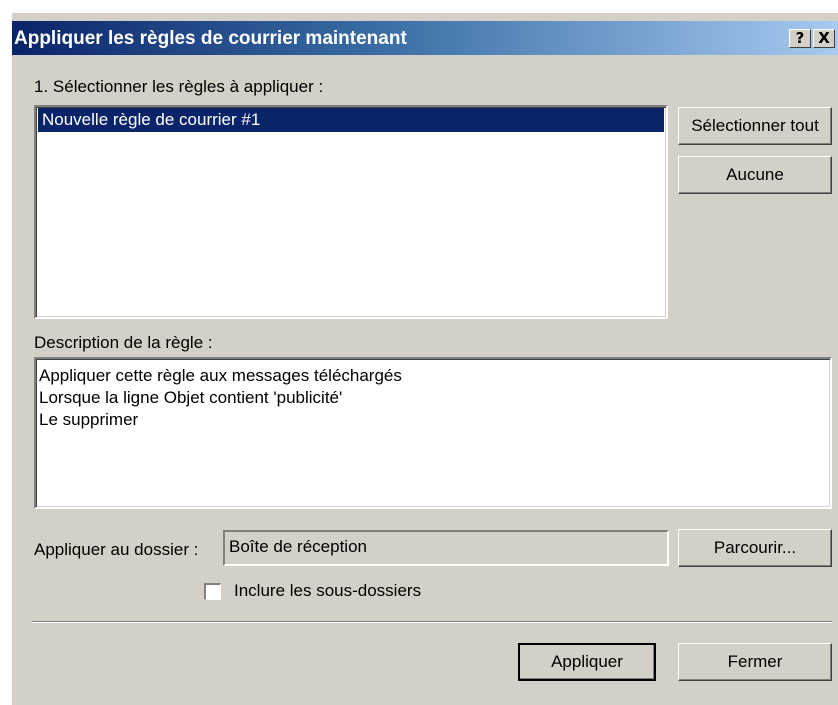  What do you see at coordinates (179, 86) in the screenshot?
I see `rules-list-label: 1. Sélectionner les règles à appliquer :` at bounding box center [179, 86].